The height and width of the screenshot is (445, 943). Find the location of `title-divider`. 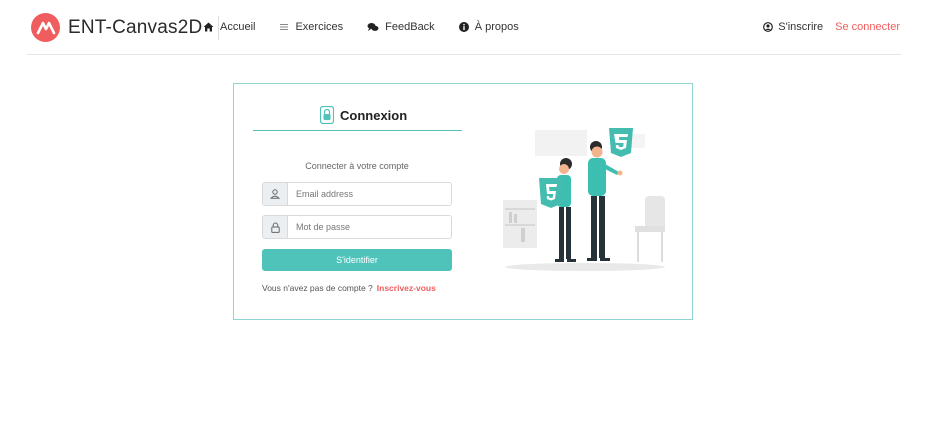

title-divider is located at coordinates (357, 130).